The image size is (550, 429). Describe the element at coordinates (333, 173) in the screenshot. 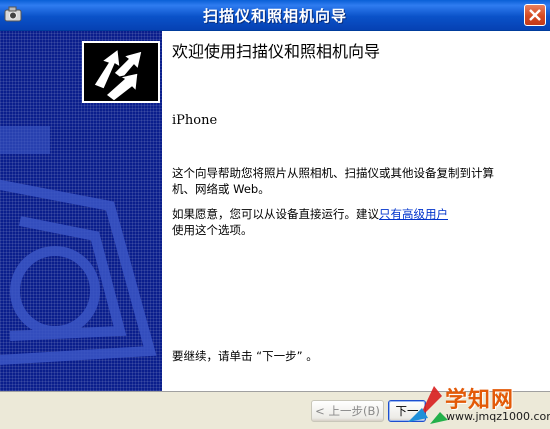

I see `description-line-1: 这个向导帮助您将照片从照相机、扫描仪或其他设备复制到计算` at that location.